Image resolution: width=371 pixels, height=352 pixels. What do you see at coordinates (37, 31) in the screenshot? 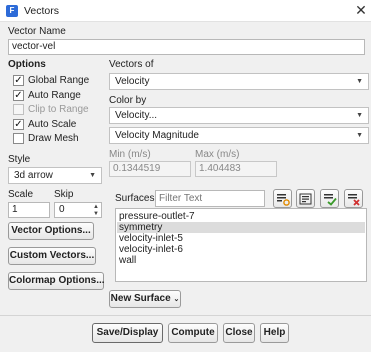
I see `vector-name-label: Vector Name` at bounding box center [37, 31].